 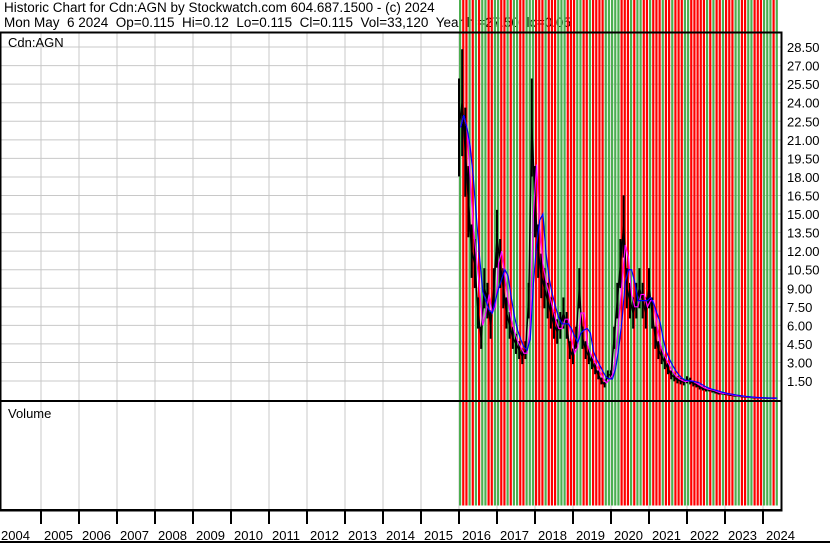 What do you see at coordinates (799, 325) in the screenshot?
I see `price-tick-label: 6.00` at bounding box center [799, 325].